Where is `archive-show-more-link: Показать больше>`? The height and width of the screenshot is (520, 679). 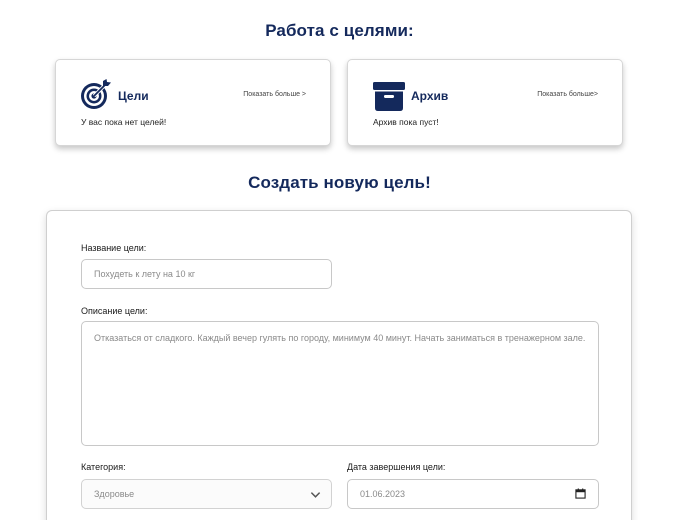 archive-show-more-link: Показать больше> is located at coordinates (567, 94).